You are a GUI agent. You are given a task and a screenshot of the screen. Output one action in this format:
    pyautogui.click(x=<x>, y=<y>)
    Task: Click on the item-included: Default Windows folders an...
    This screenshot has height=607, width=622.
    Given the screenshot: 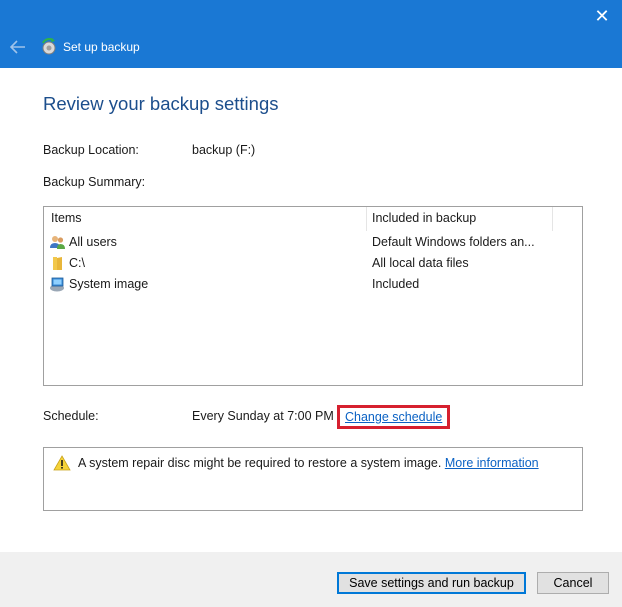 What is the action you would take?
    pyautogui.click(x=453, y=242)
    